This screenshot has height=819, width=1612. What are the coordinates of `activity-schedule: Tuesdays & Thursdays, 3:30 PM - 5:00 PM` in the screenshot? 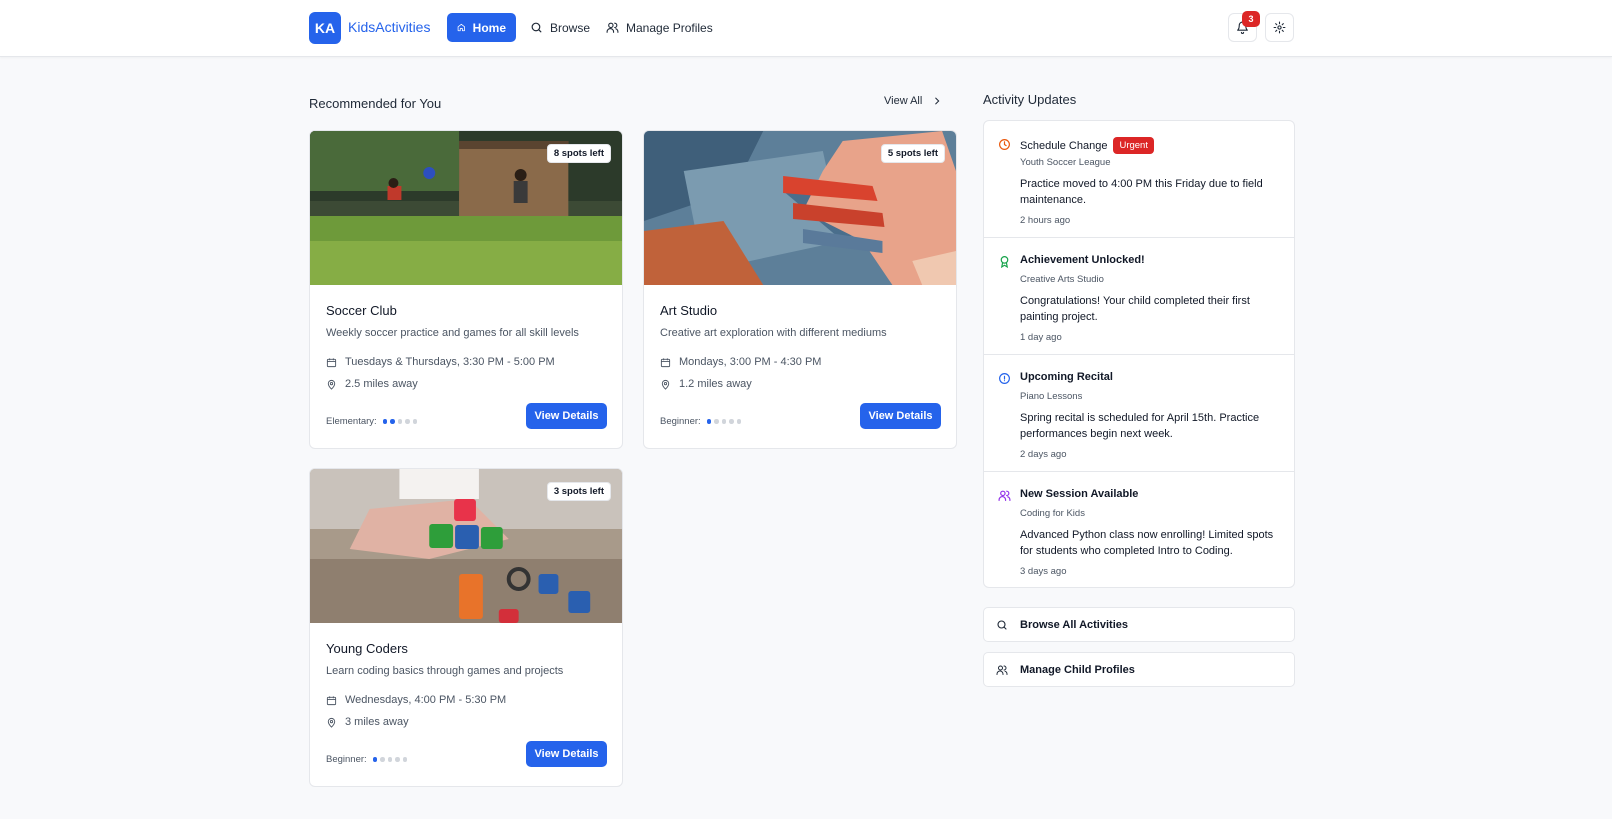 It's located at (440, 362).